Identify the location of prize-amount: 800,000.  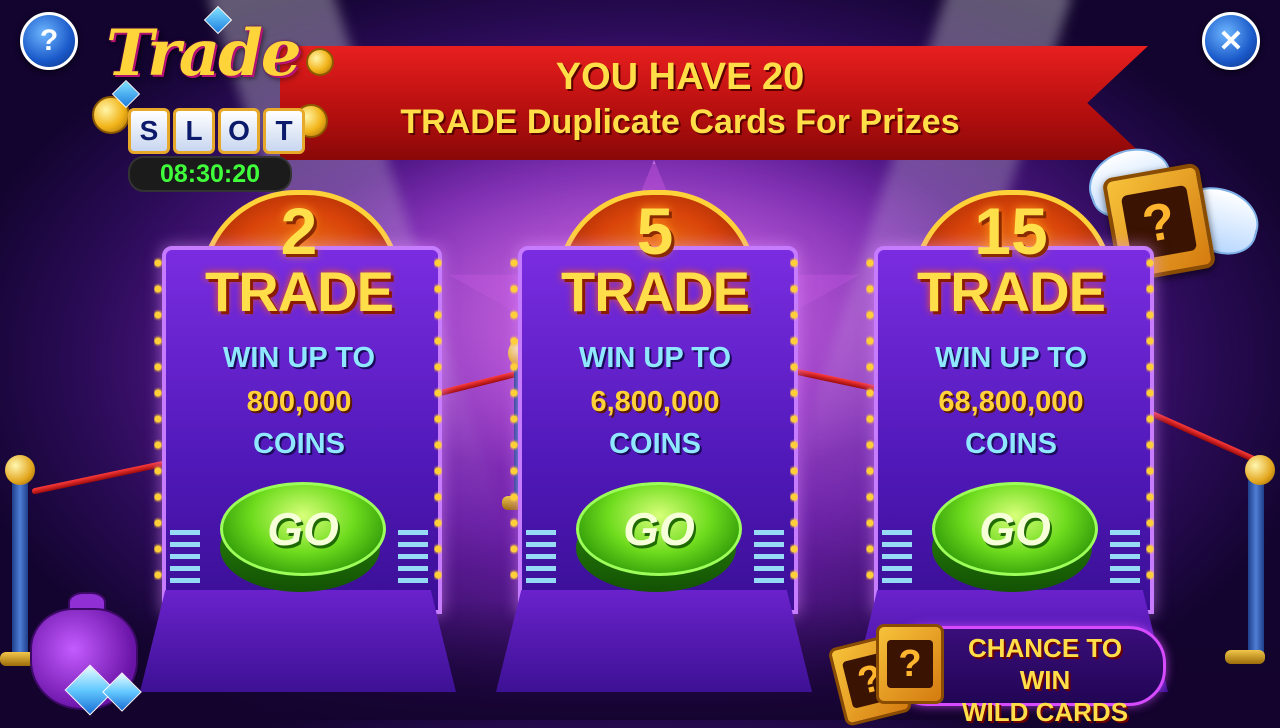
(299, 402).